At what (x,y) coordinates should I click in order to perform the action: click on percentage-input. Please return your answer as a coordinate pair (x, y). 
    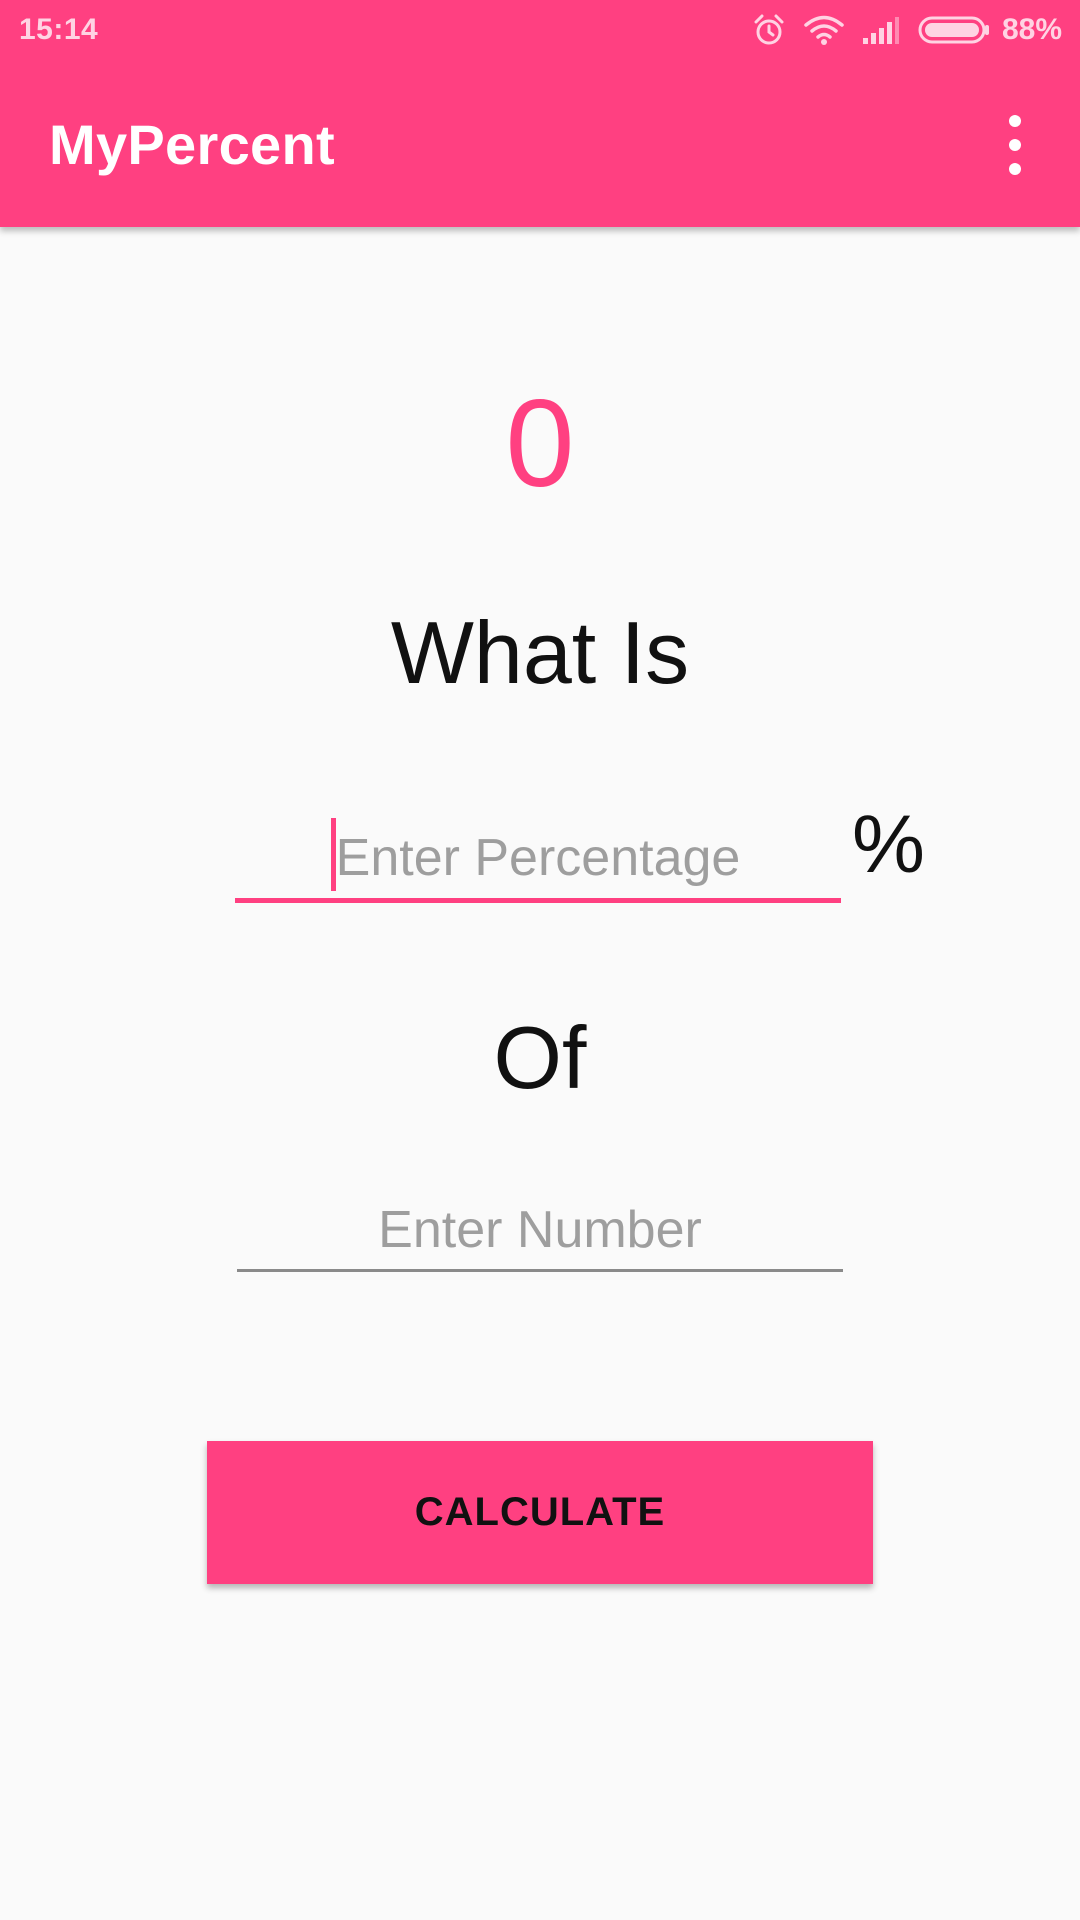
    Looking at the image, I should click on (538, 858).